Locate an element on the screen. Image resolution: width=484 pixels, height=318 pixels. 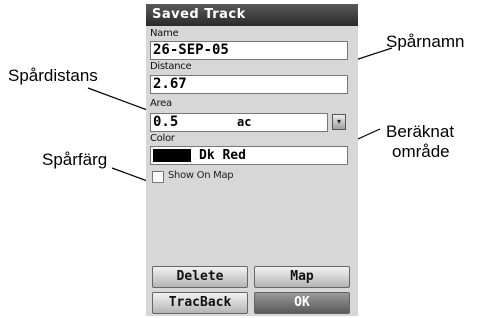
color-field: Dk Red is located at coordinates (249, 155).